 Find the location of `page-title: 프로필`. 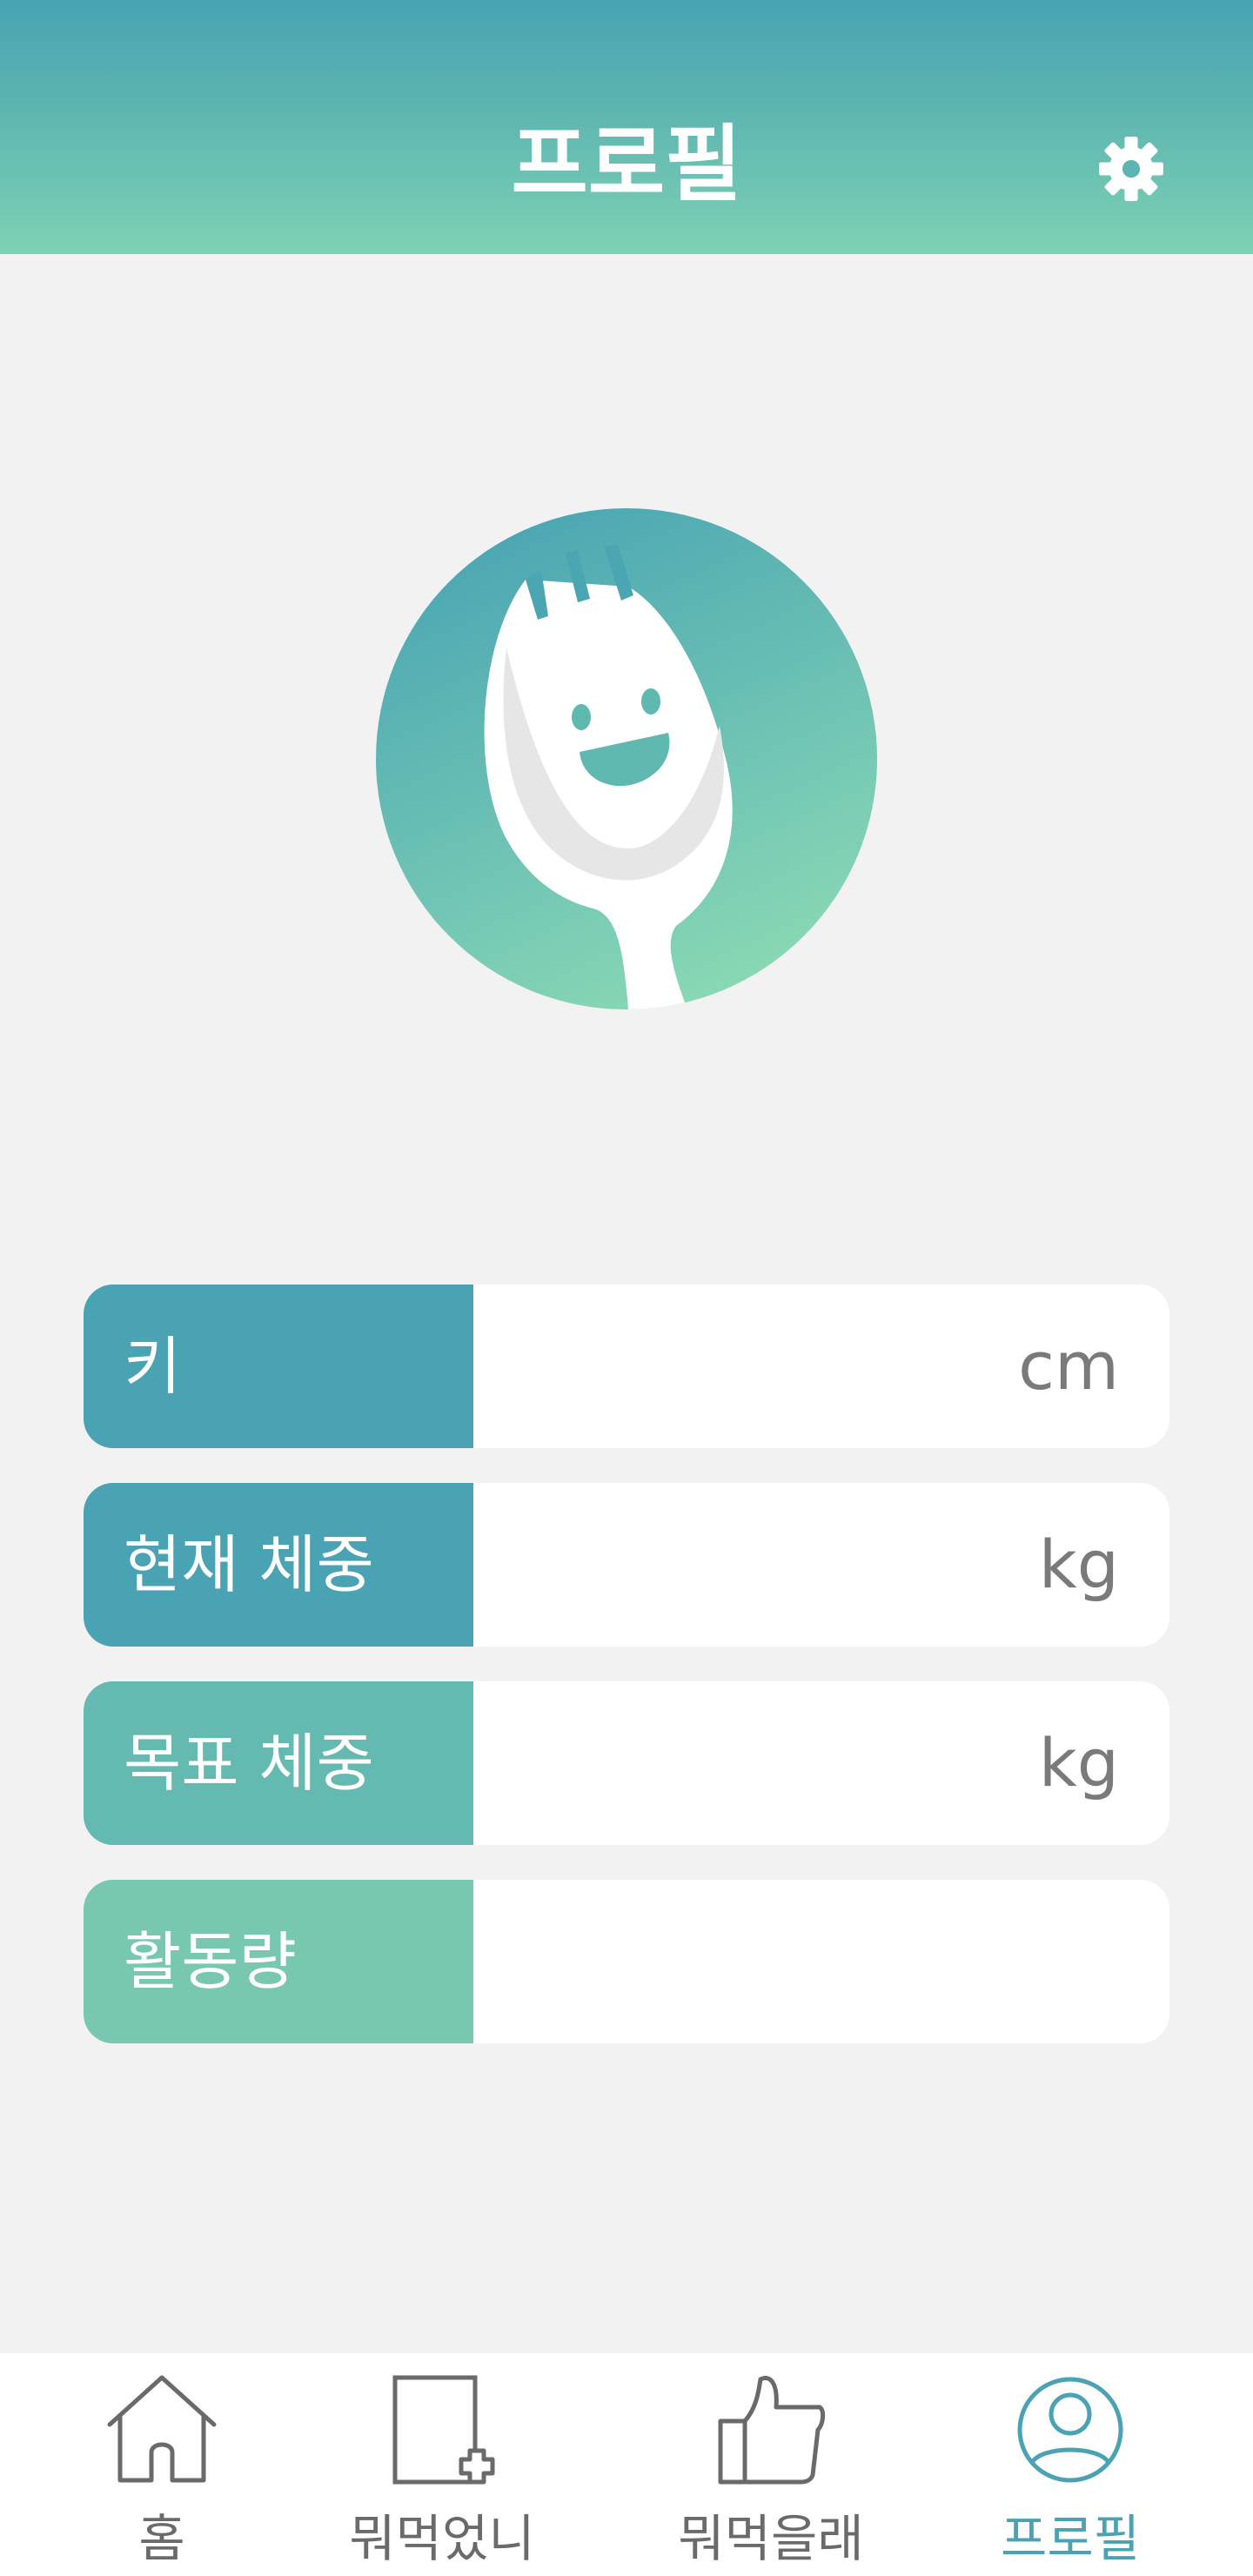

page-title: 프로필 is located at coordinates (626, 164).